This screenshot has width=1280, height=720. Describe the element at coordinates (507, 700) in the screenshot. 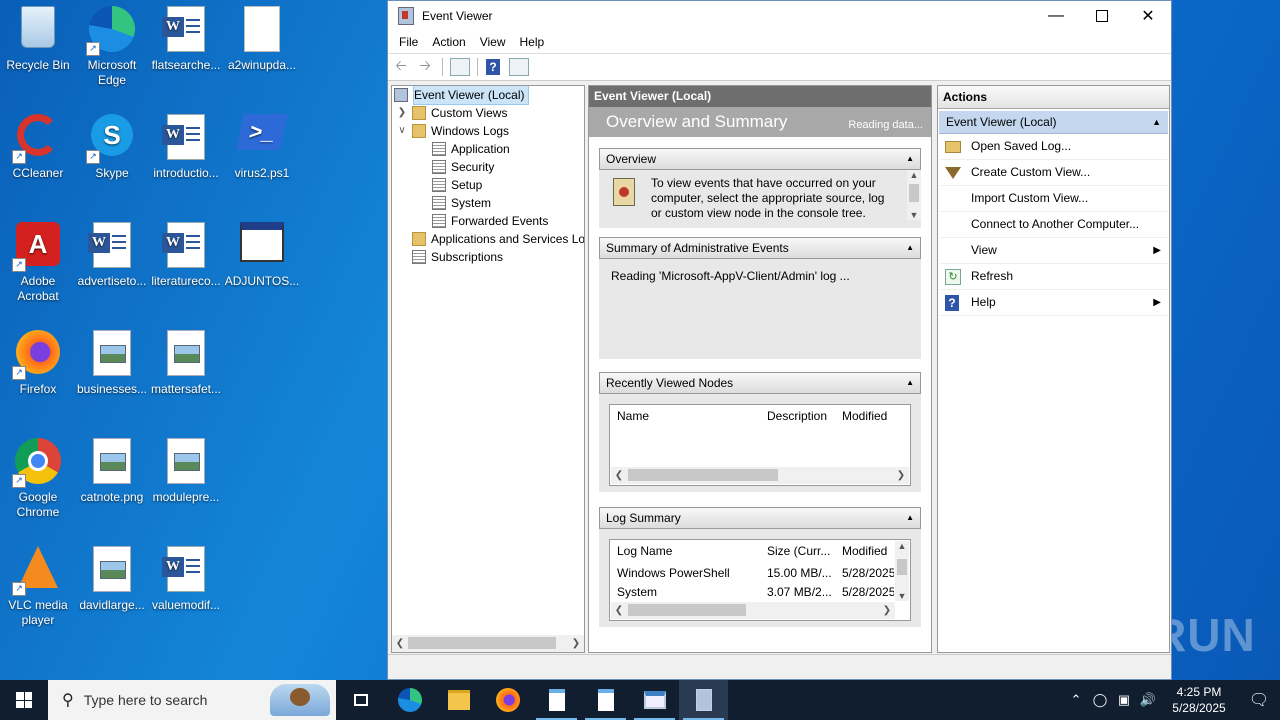

I see `taskbar-firefox` at that location.